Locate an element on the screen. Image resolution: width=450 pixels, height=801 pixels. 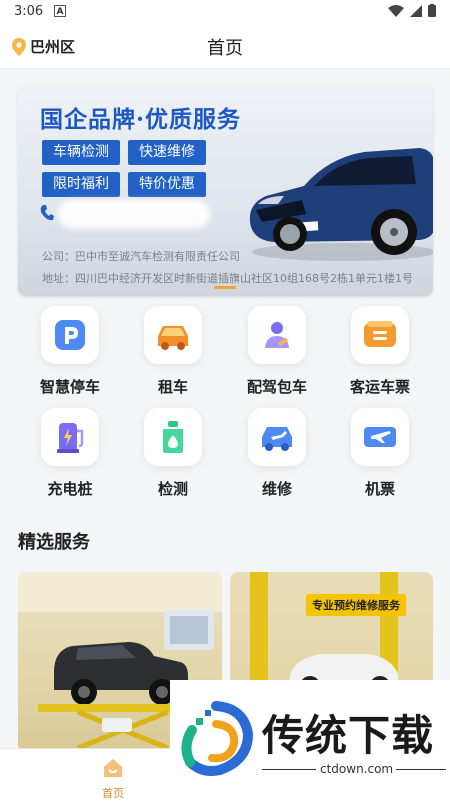
parking-icon is located at coordinates (70, 335).